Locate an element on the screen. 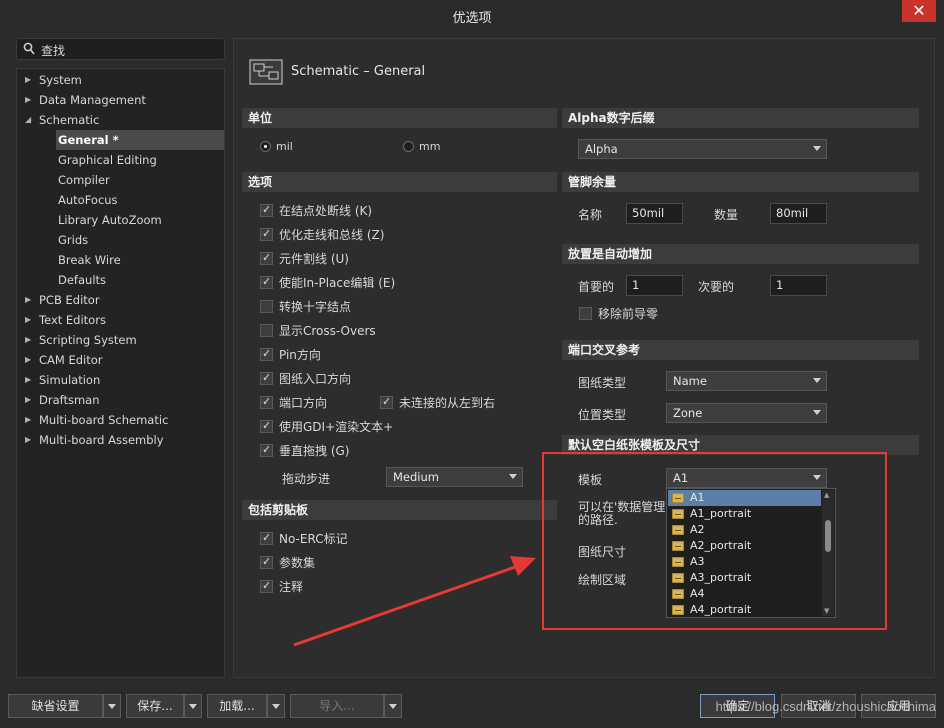 The height and width of the screenshot is (728, 944). defaults-menu-button is located at coordinates (112, 706).